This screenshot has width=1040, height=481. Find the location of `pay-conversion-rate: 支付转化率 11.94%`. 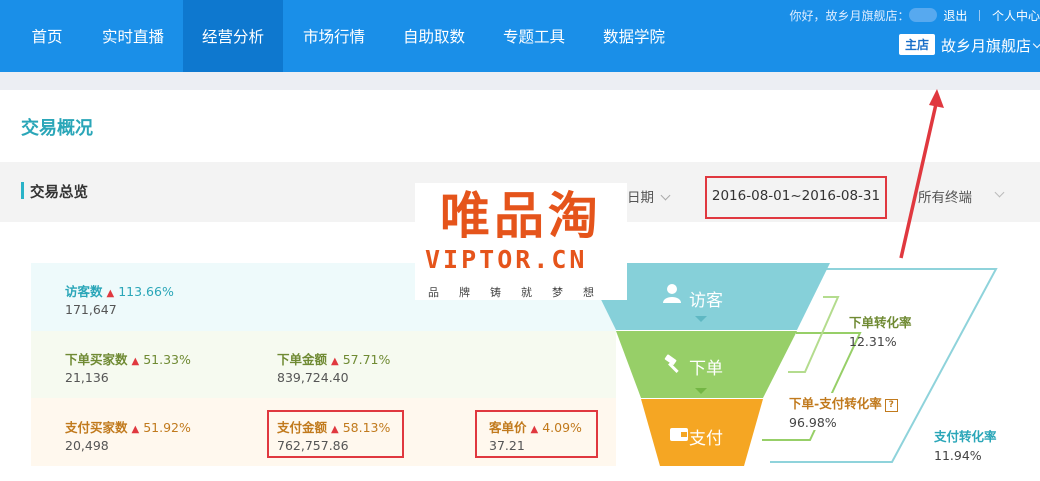

pay-conversion-rate: 支付转化率 11.94% is located at coordinates (965, 444).